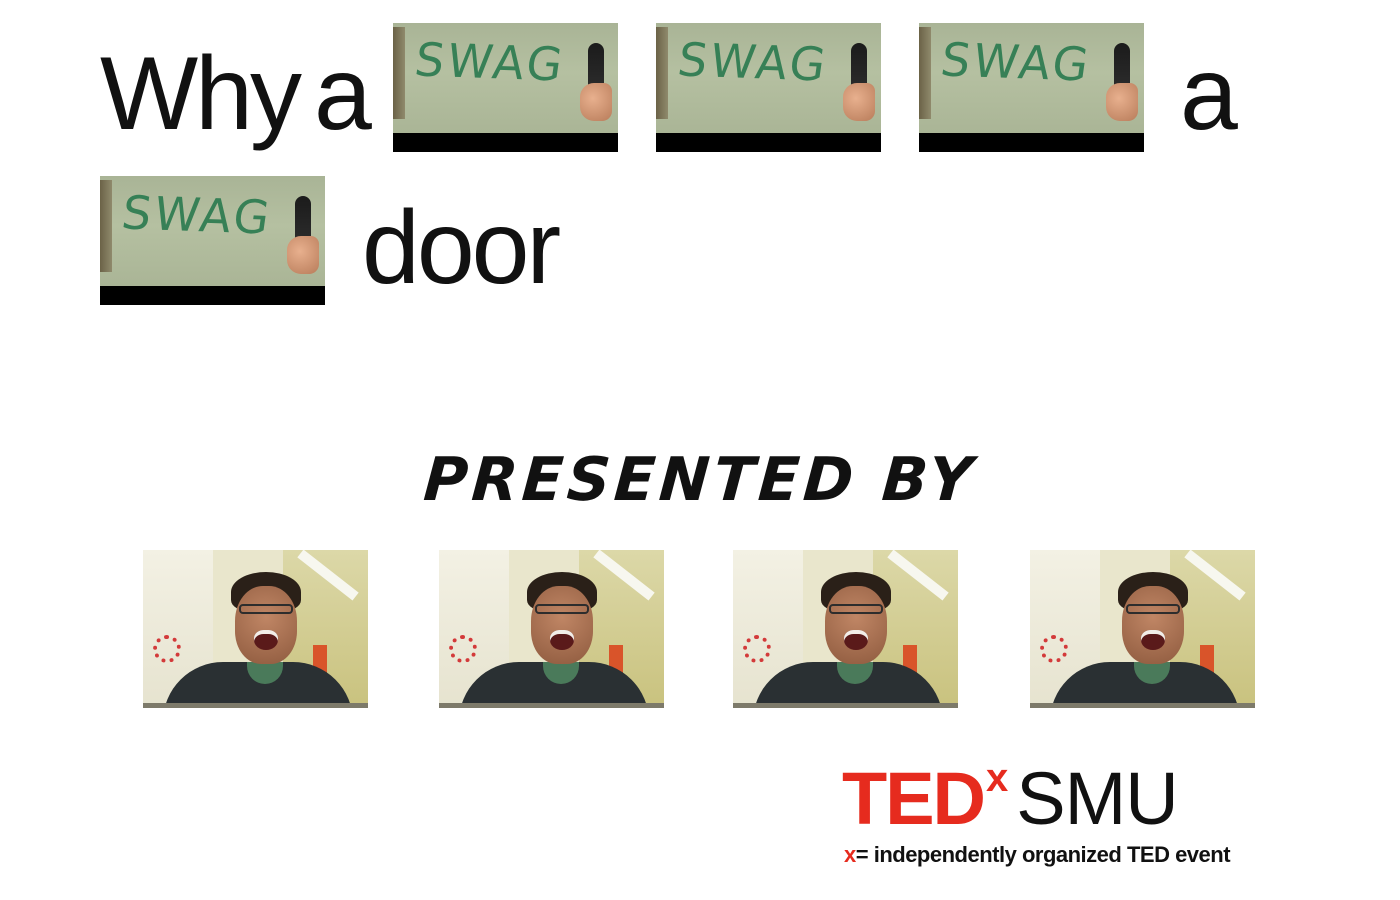 The width and height of the screenshot is (1400, 900). Describe the element at coordinates (1010, 798) in the screenshot. I see `tedx-smu-logo: TEDx SMU` at that location.